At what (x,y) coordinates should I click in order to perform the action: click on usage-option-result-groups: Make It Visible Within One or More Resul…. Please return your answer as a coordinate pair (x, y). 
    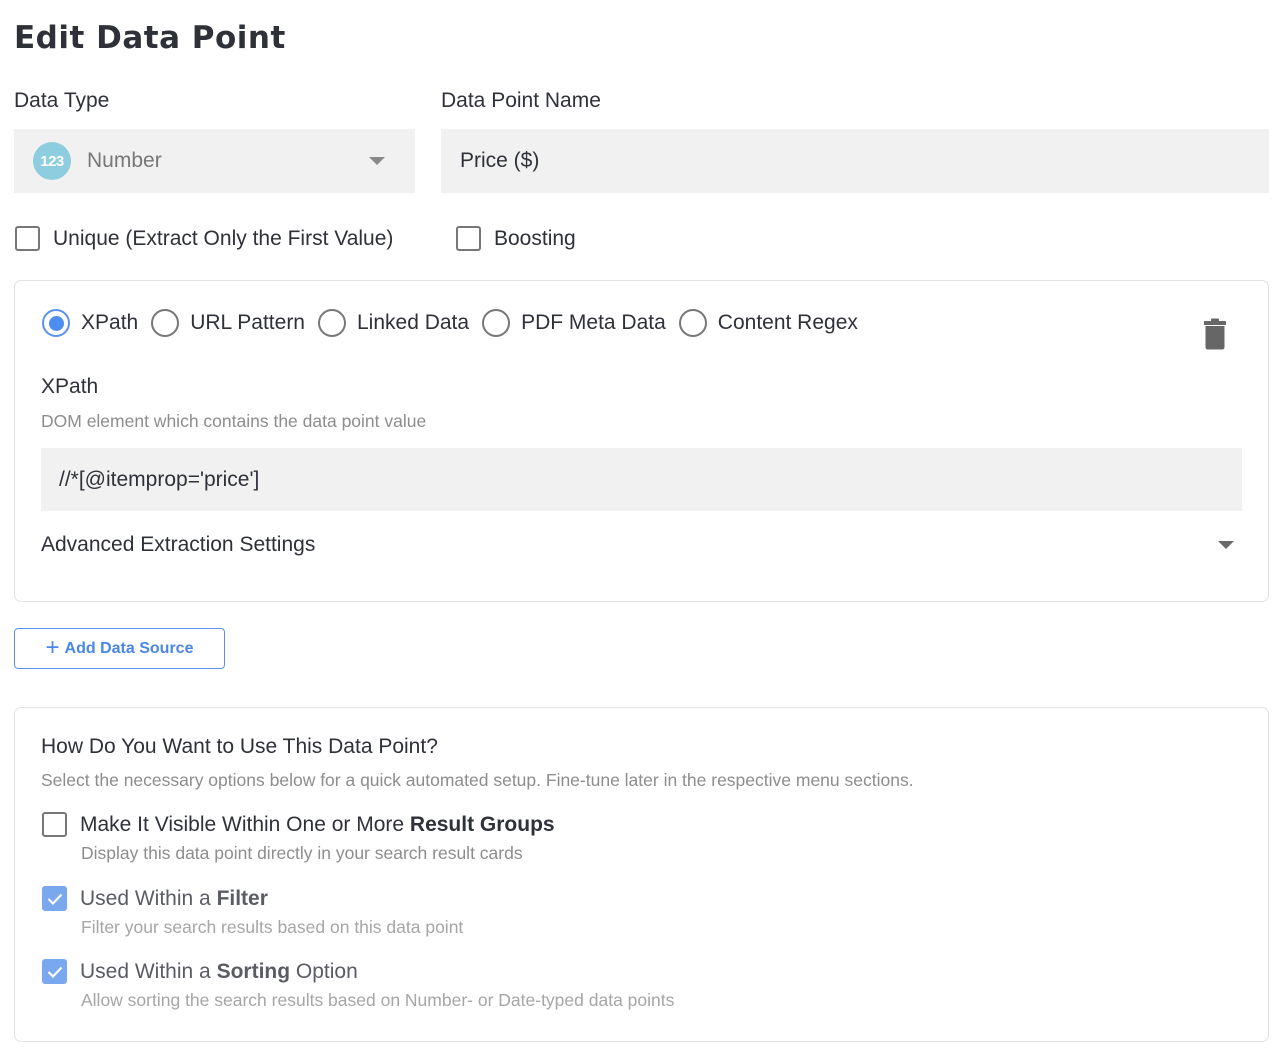
    Looking at the image, I should click on (298, 838).